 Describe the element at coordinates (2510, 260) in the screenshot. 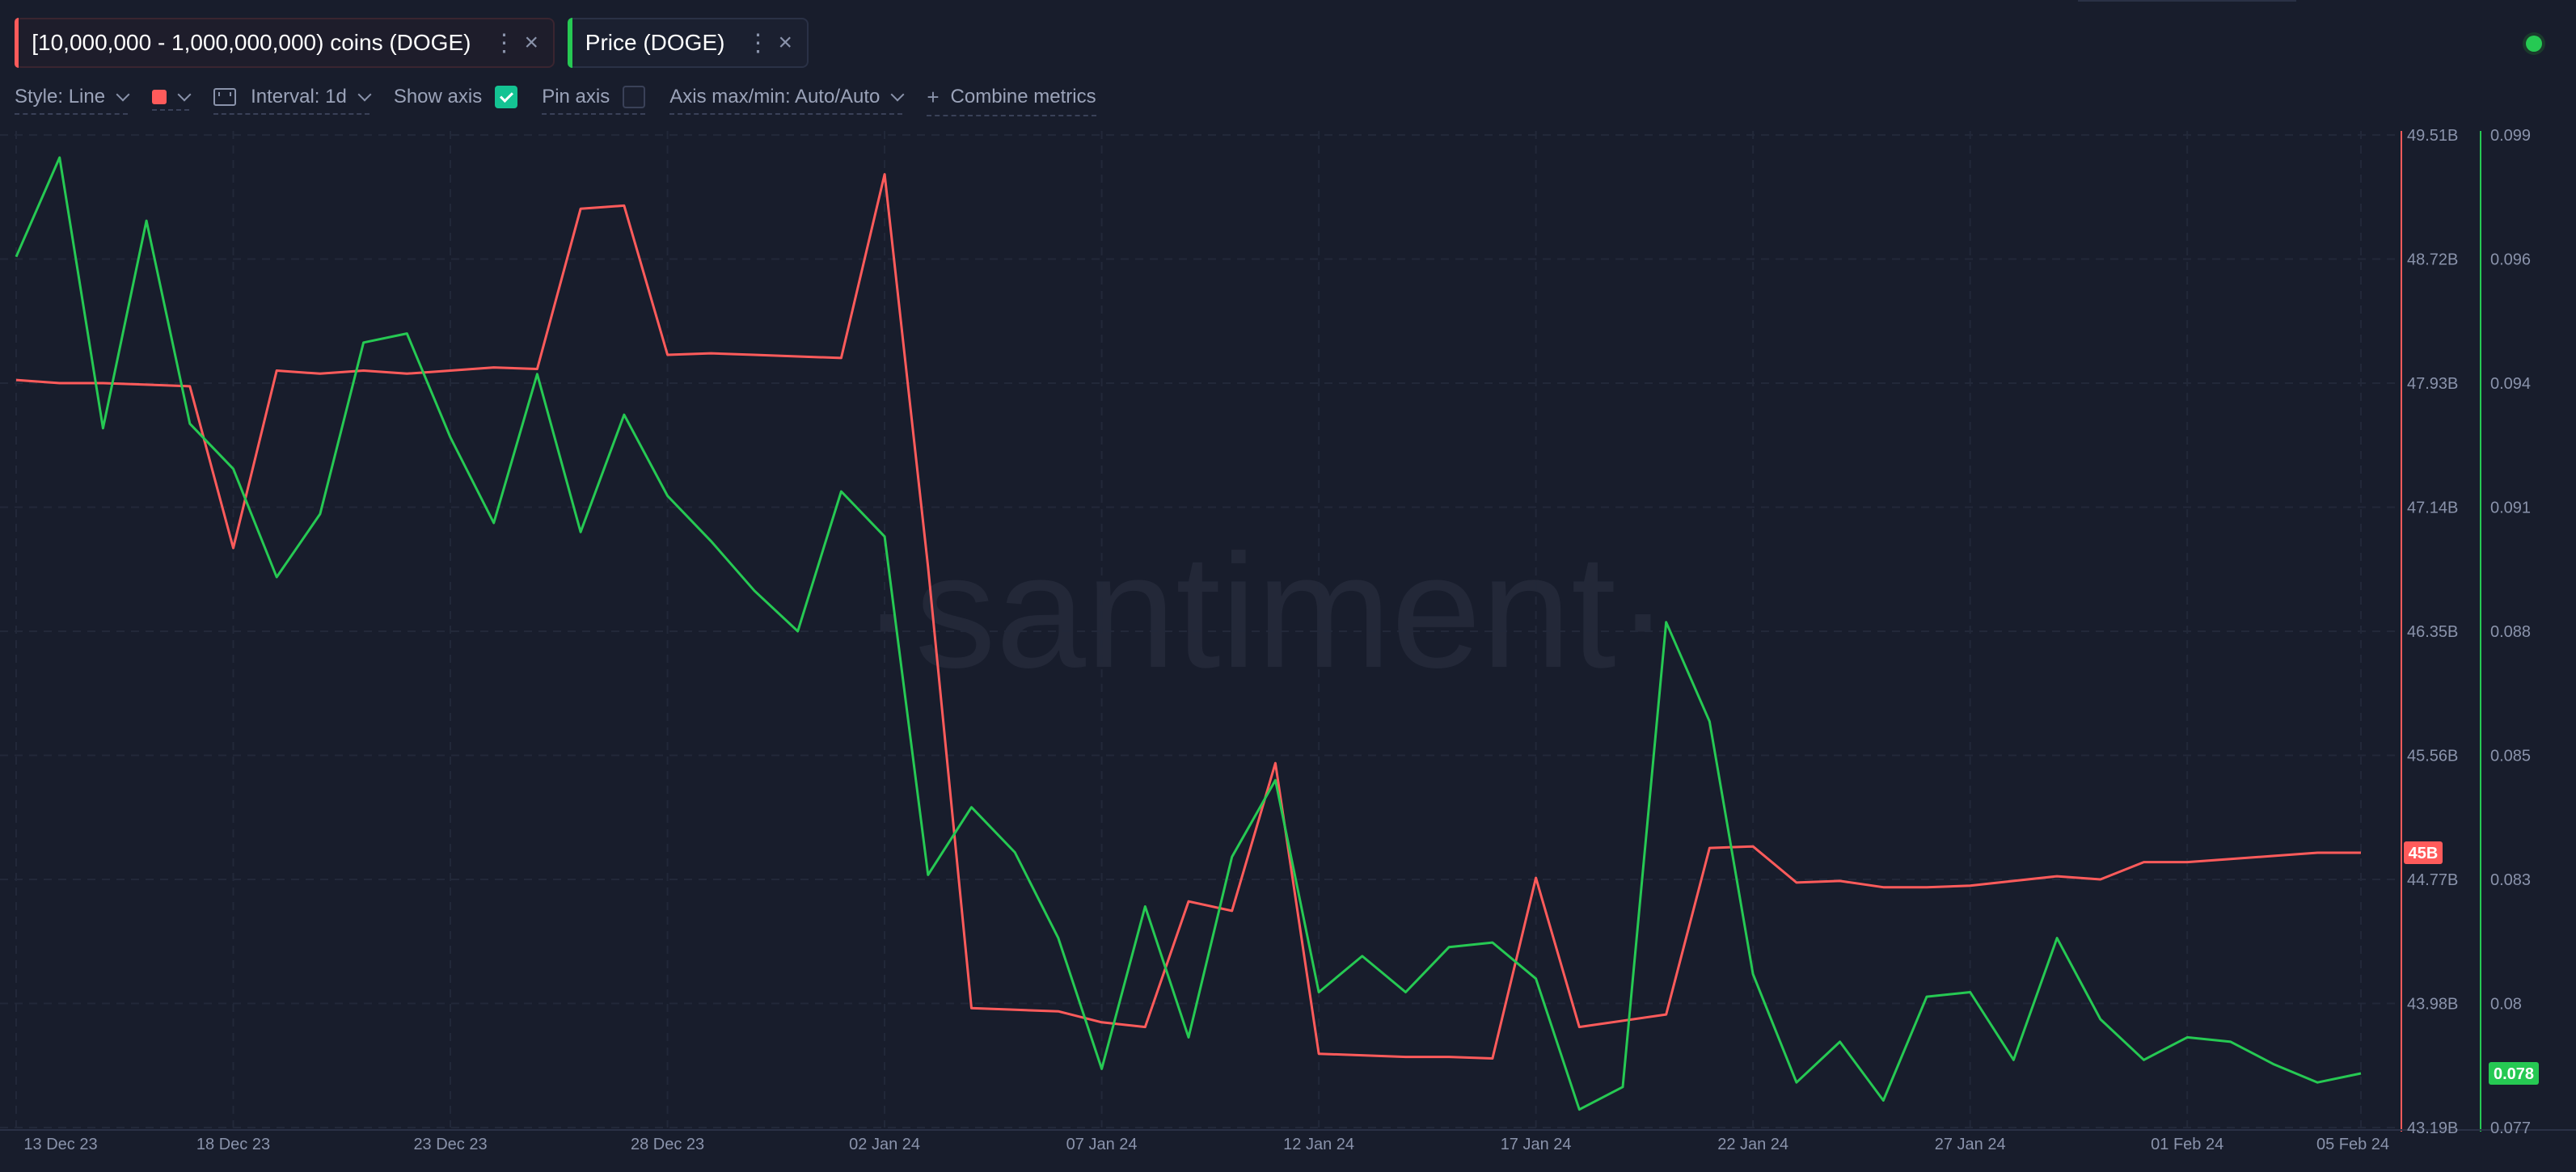

I see `right-axis-tick: 0.096` at that location.